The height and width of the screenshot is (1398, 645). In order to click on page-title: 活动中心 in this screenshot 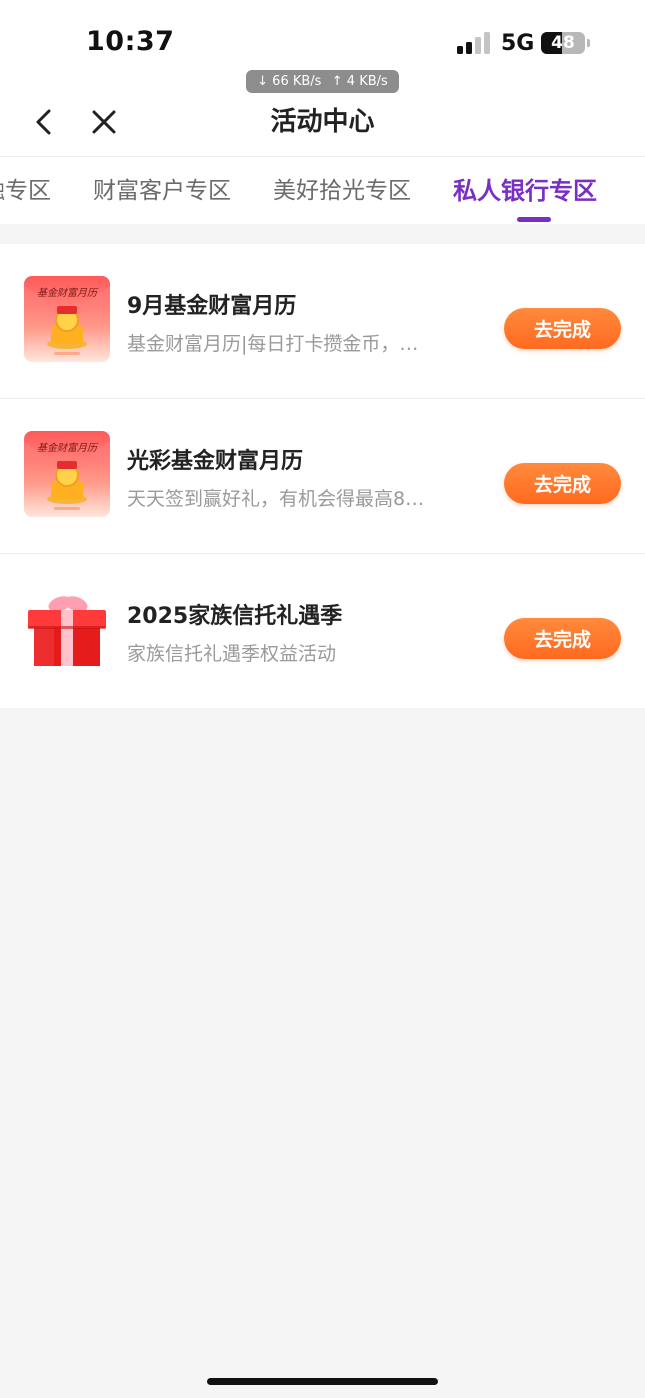, I will do `click(322, 122)`.